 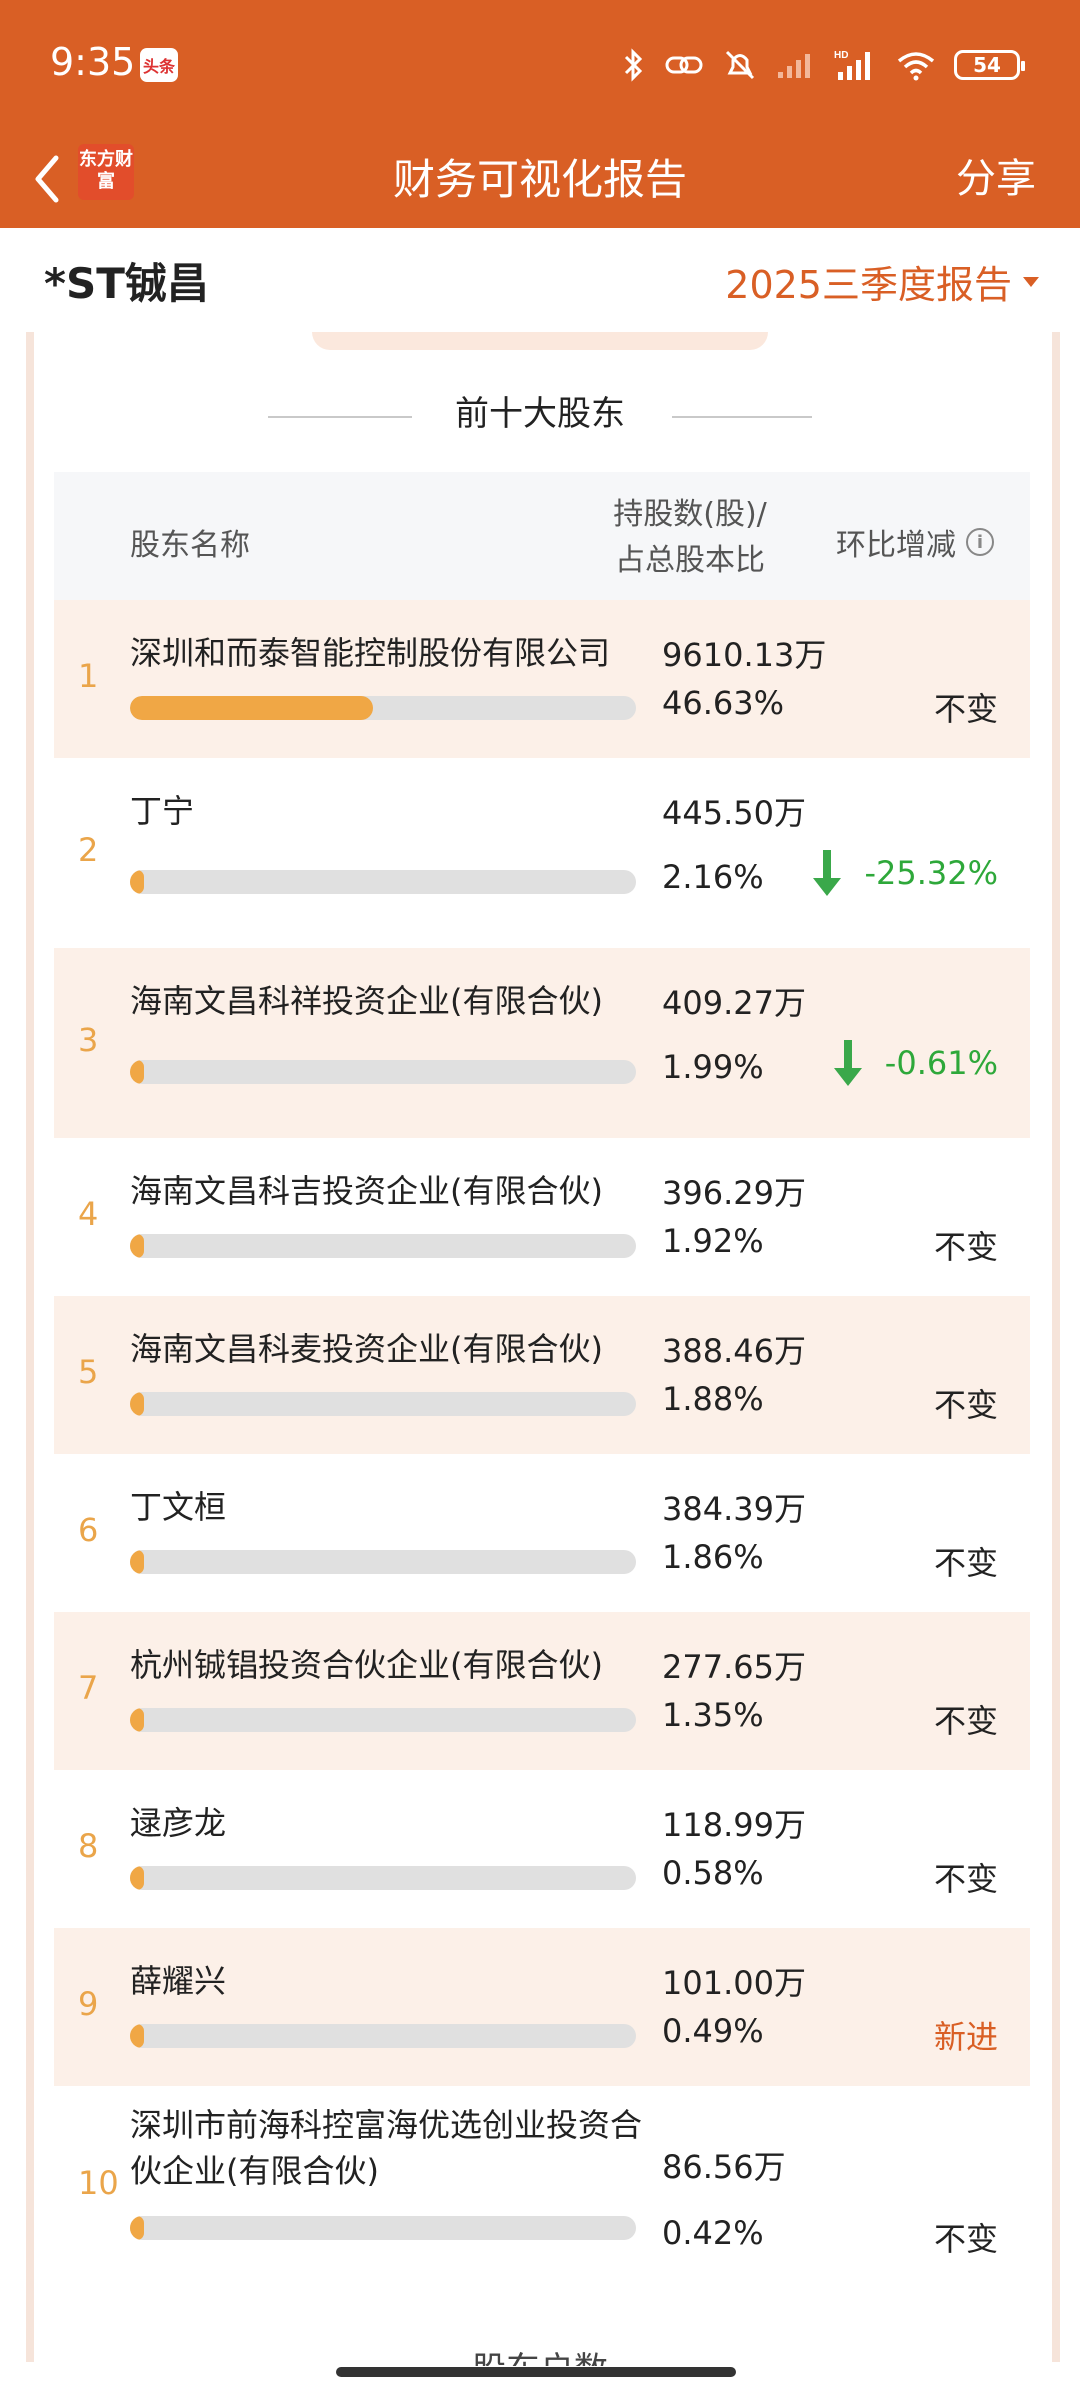 I want to click on wifi-icon, so click(x=916, y=66).